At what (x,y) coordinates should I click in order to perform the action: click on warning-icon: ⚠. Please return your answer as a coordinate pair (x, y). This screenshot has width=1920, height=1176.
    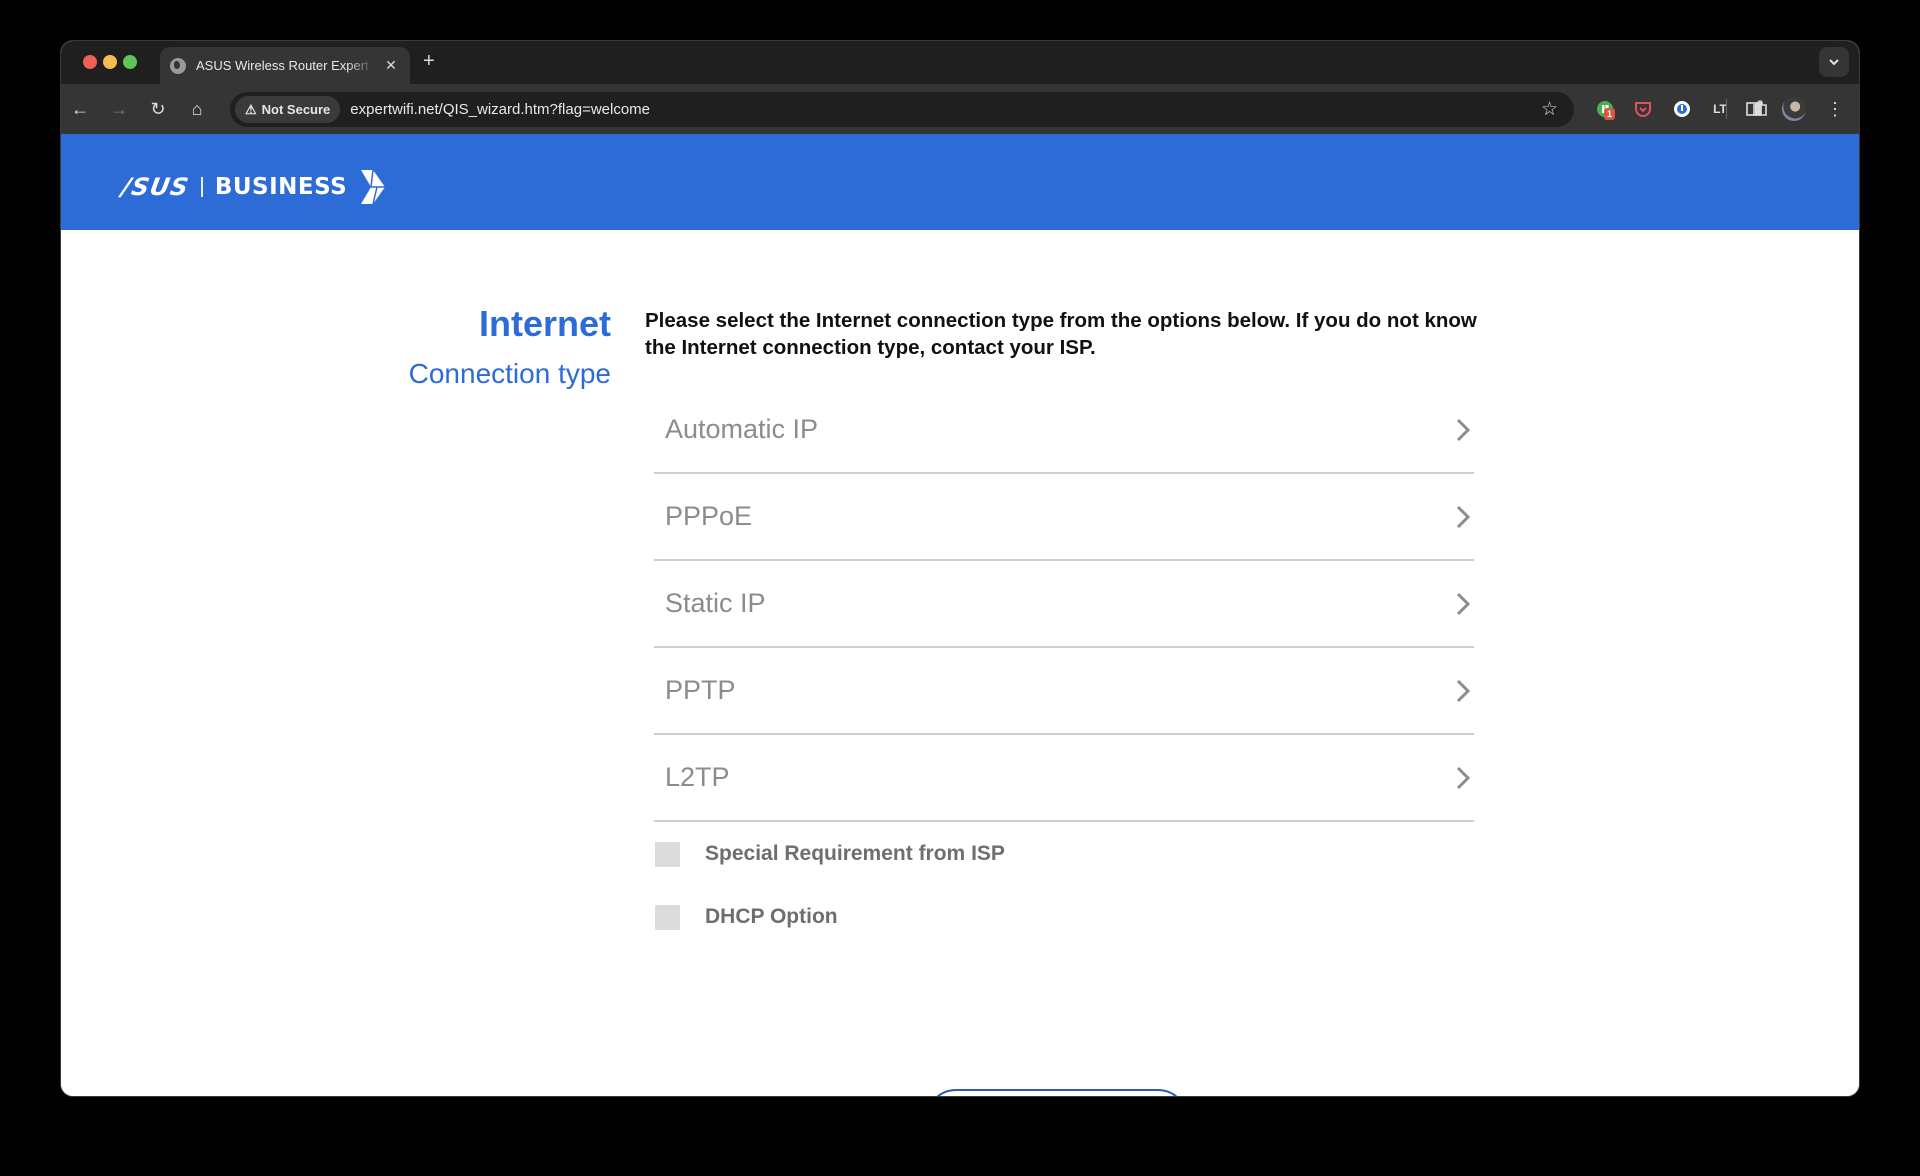
    Looking at the image, I should click on (251, 109).